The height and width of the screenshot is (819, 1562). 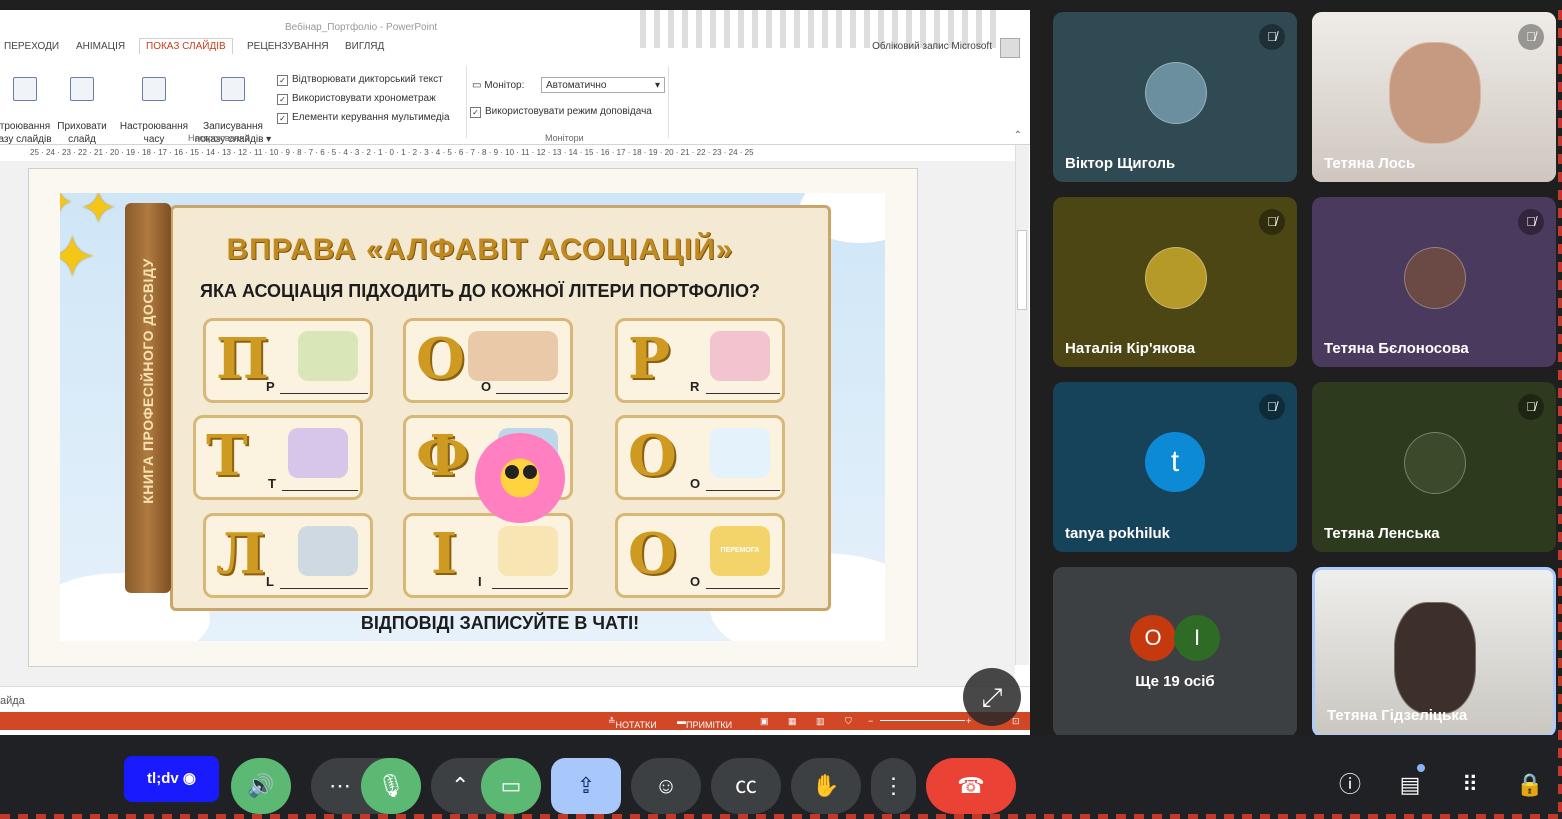 I want to click on expand-icon: ⤢, so click(x=992, y=697).